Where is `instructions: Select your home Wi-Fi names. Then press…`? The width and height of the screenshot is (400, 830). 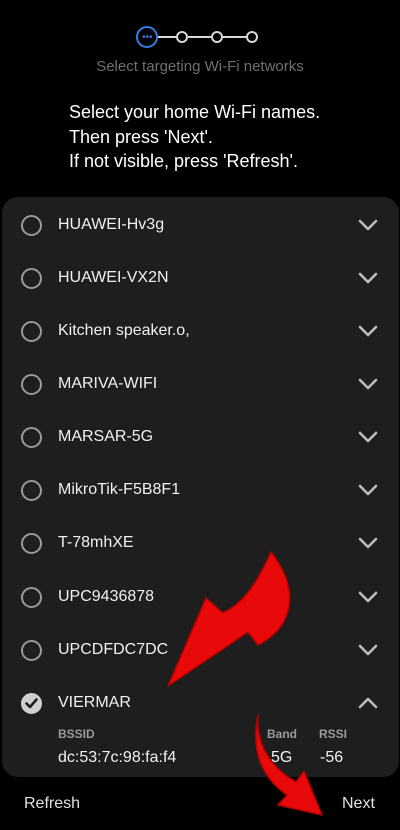
instructions: Select your home Wi-Fi names. Then press… is located at coordinates (194, 137).